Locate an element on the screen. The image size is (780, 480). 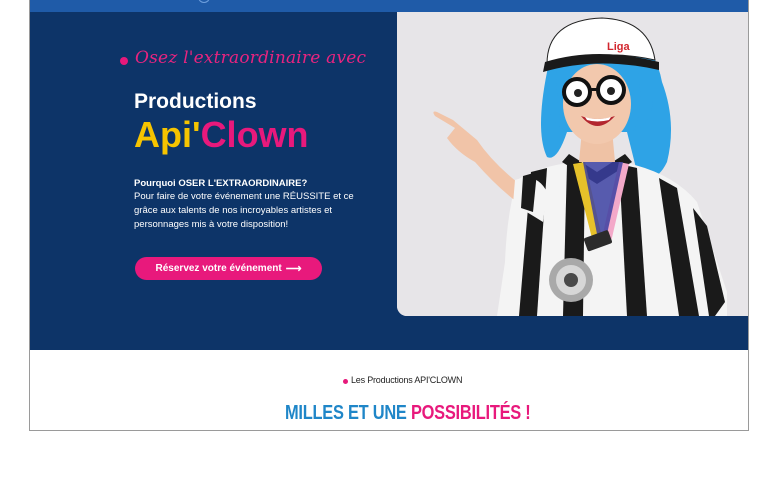
arrow-right-icon: ⟶ is located at coordinates (293, 269).